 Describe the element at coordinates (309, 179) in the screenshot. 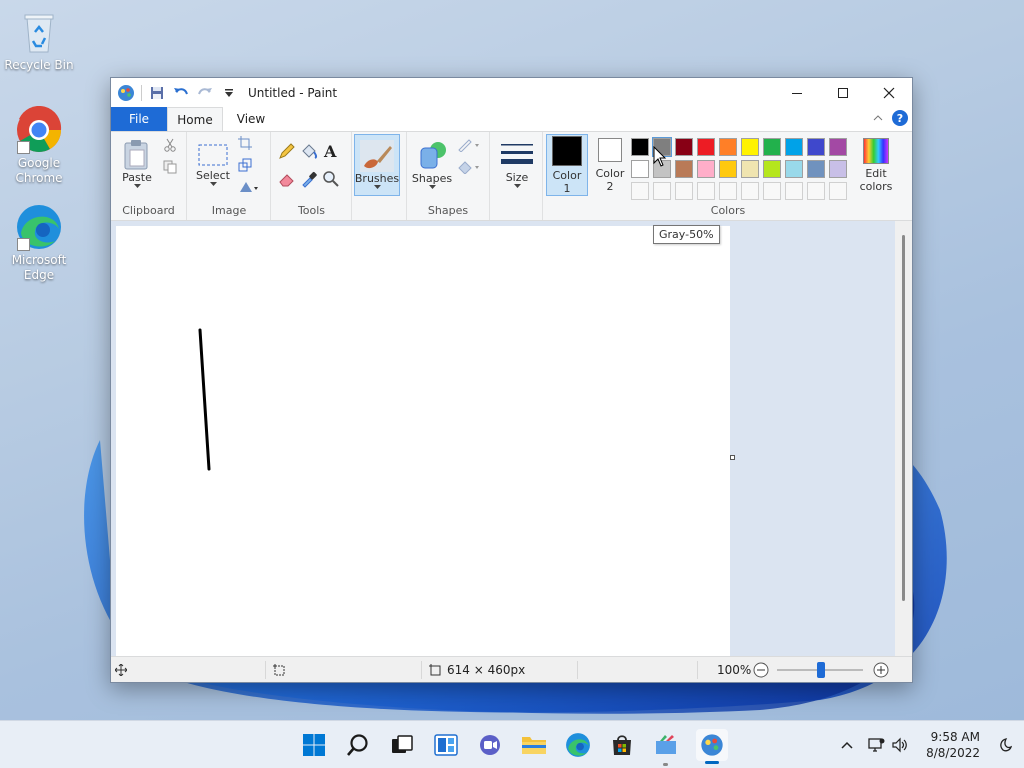

I see `color-picker-tool` at that location.